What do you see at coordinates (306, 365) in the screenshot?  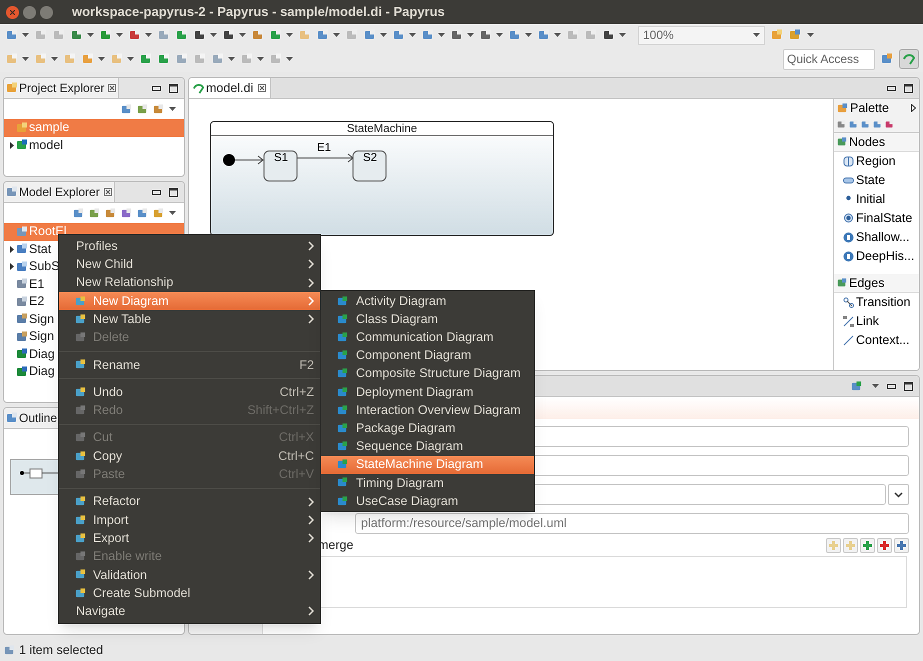 I see `shortcut-label: F2` at bounding box center [306, 365].